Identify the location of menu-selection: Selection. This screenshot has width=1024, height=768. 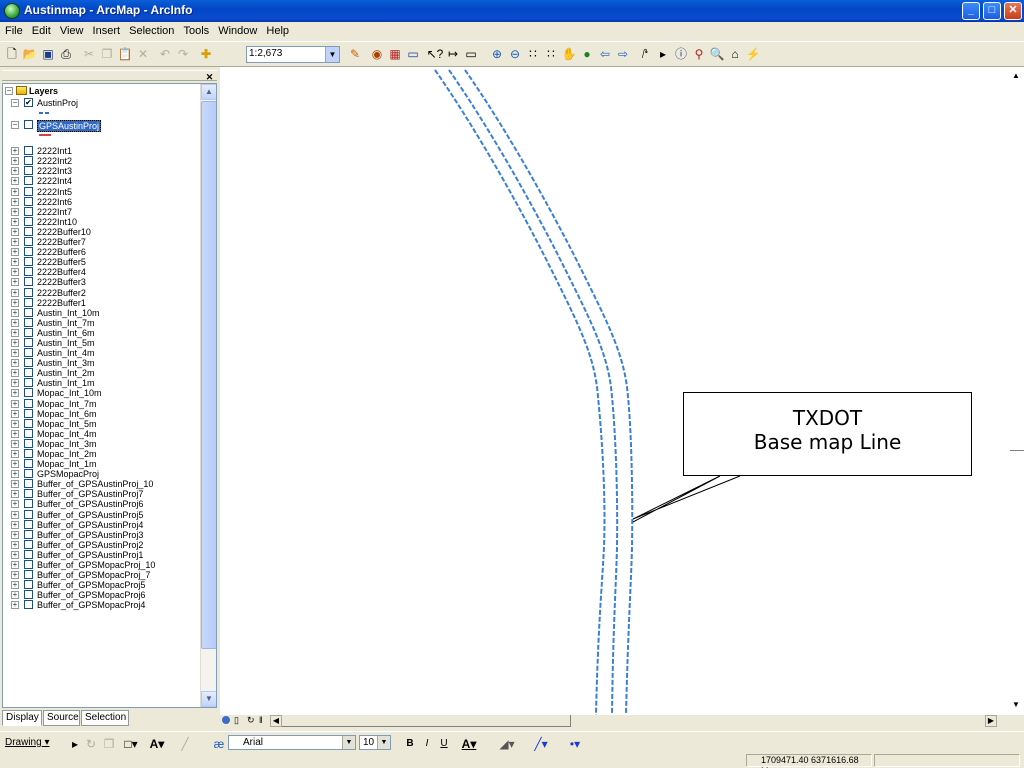
(151, 29).